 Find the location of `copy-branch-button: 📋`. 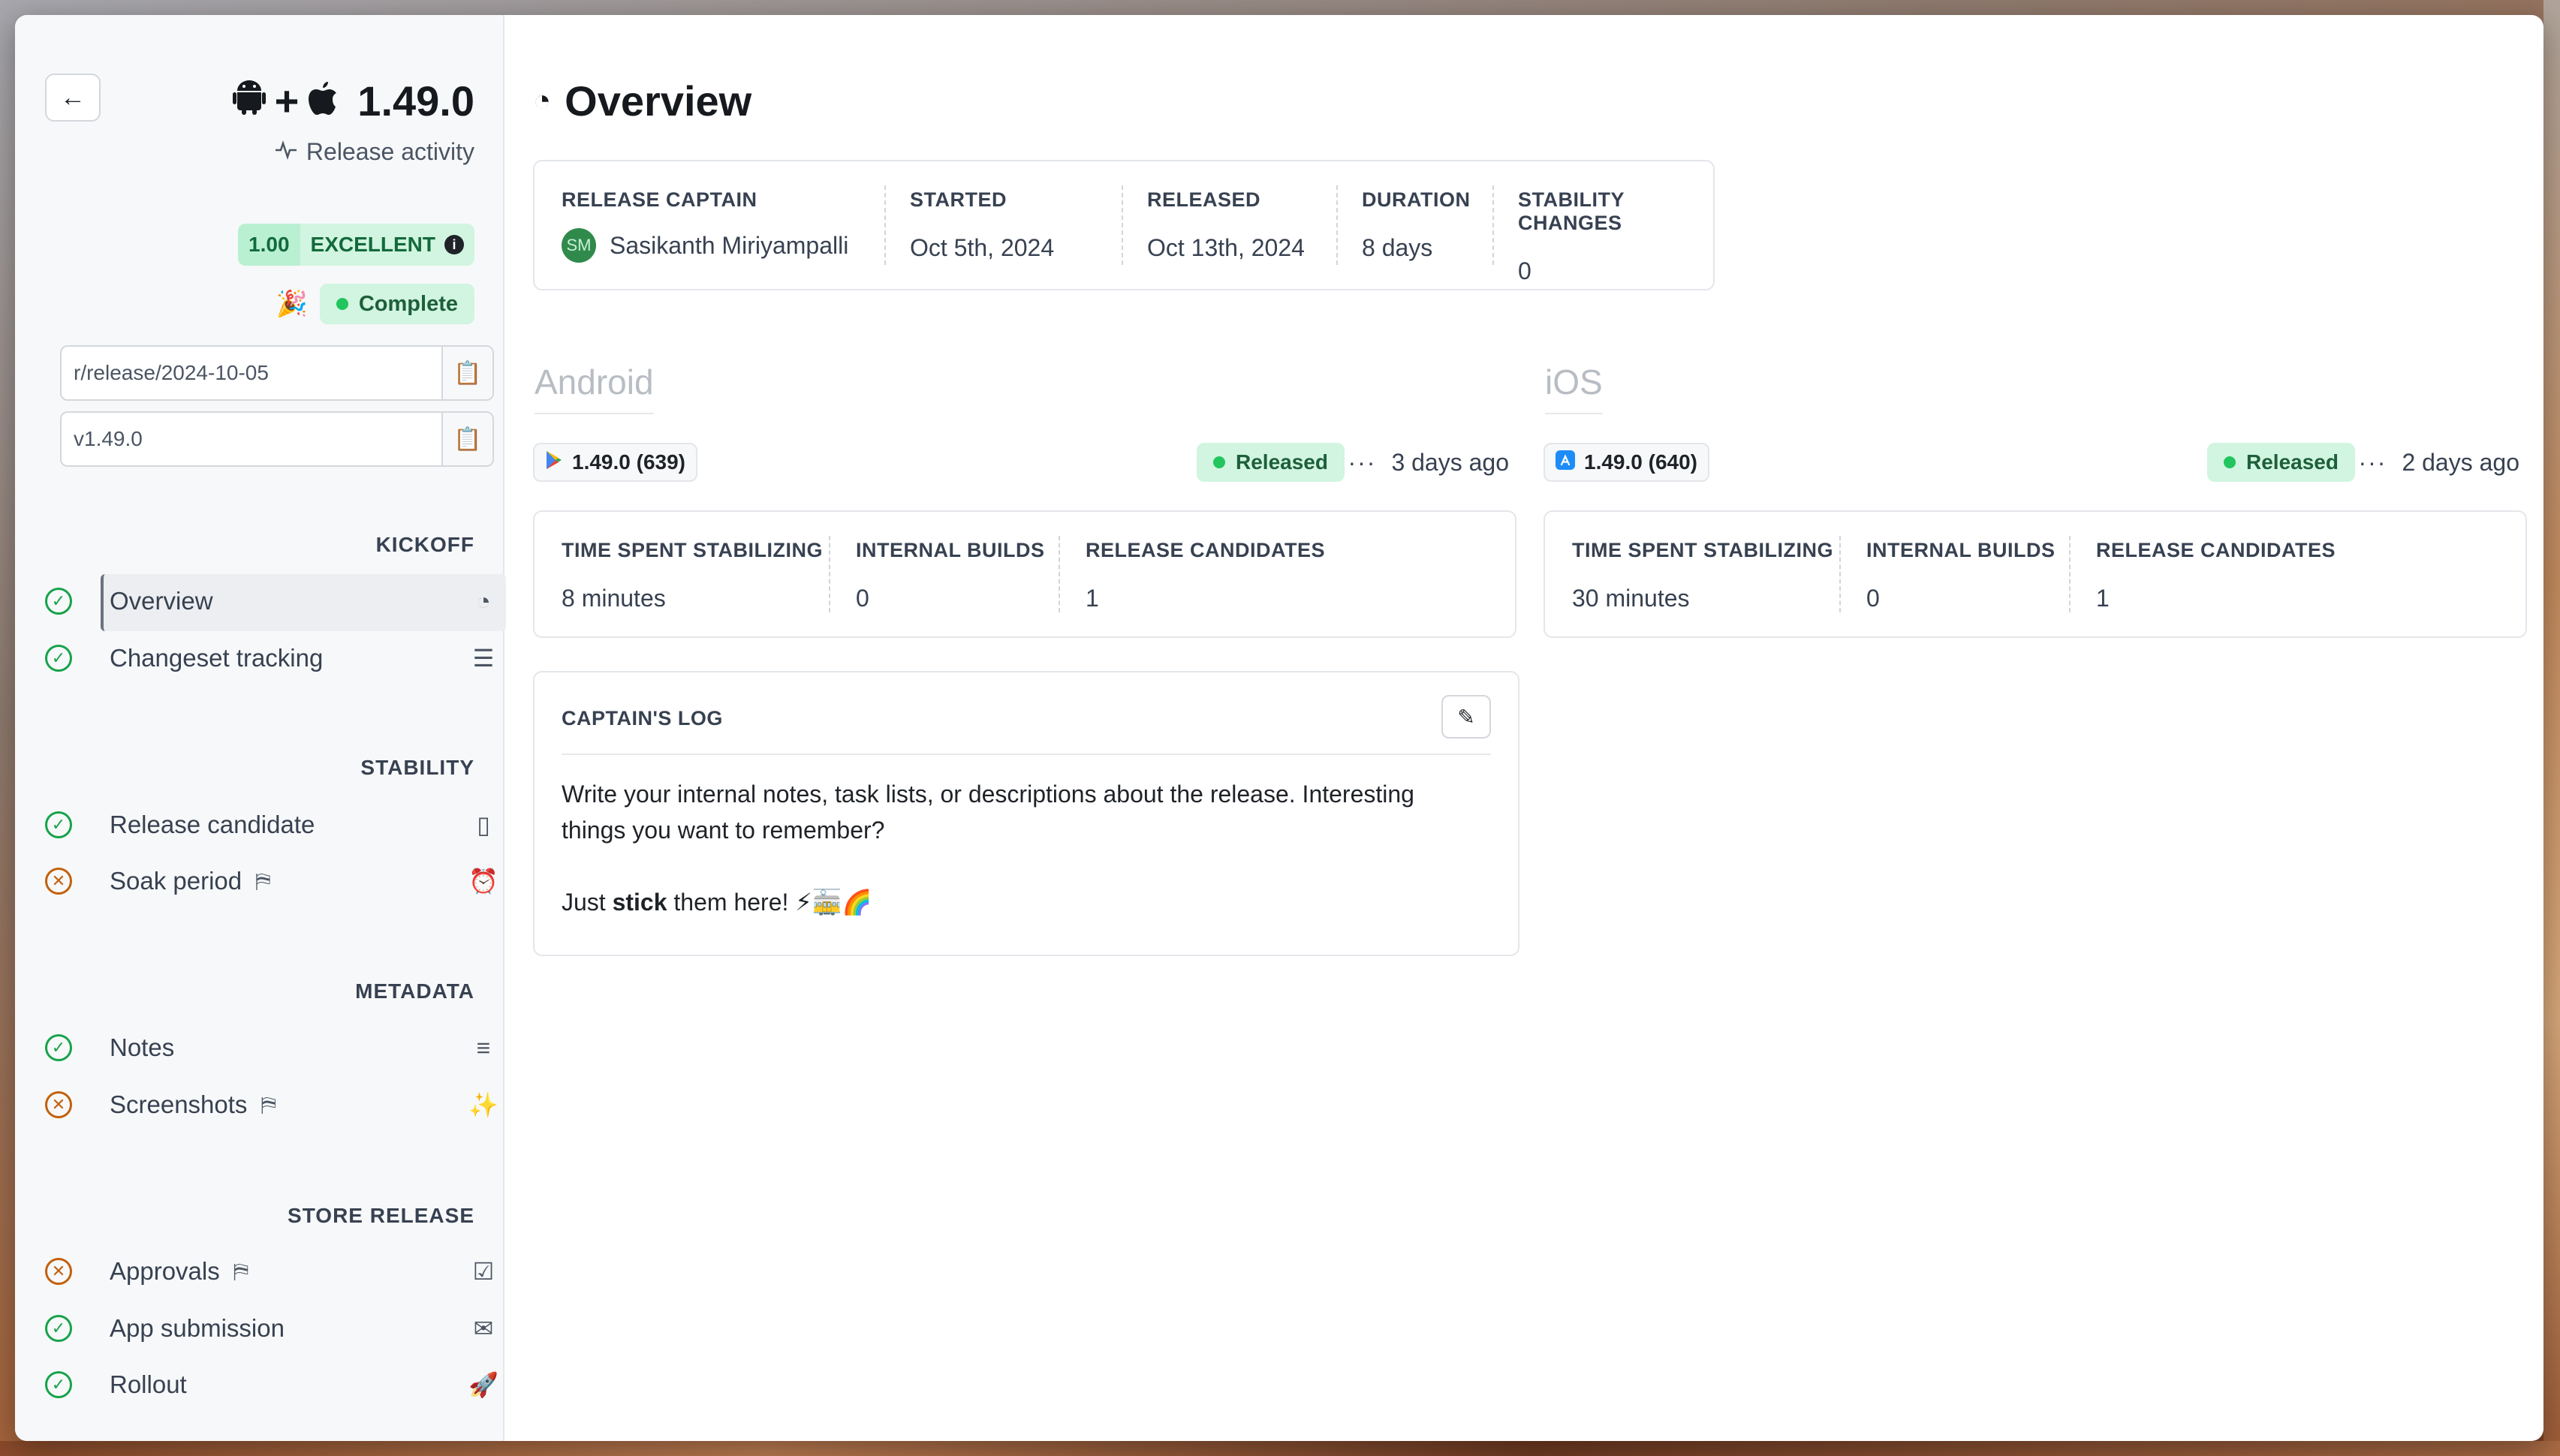

copy-branch-button: 📋 is located at coordinates (467, 373).